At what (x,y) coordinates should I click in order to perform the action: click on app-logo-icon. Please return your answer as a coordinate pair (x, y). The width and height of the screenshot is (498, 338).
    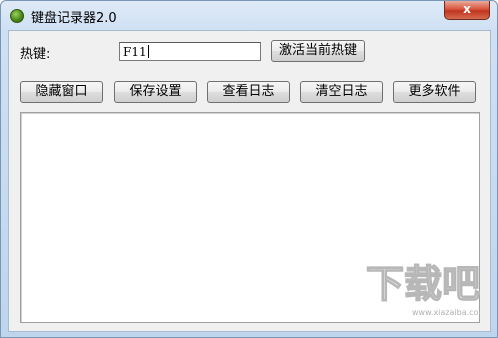
    Looking at the image, I should click on (17, 16).